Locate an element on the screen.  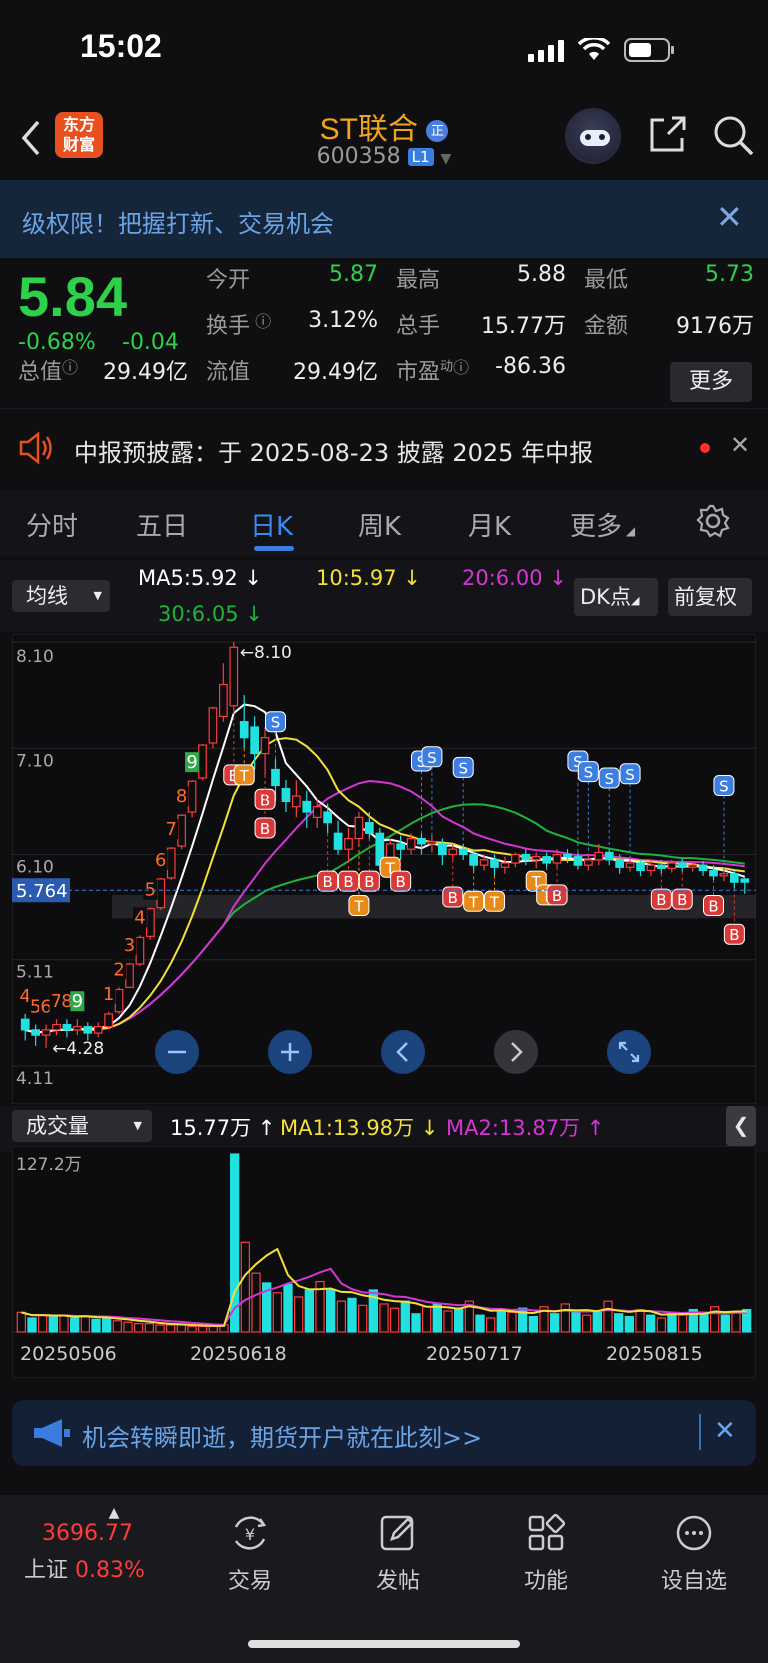
tab-monthly-k: 月K is located at coordinates (489, 524).